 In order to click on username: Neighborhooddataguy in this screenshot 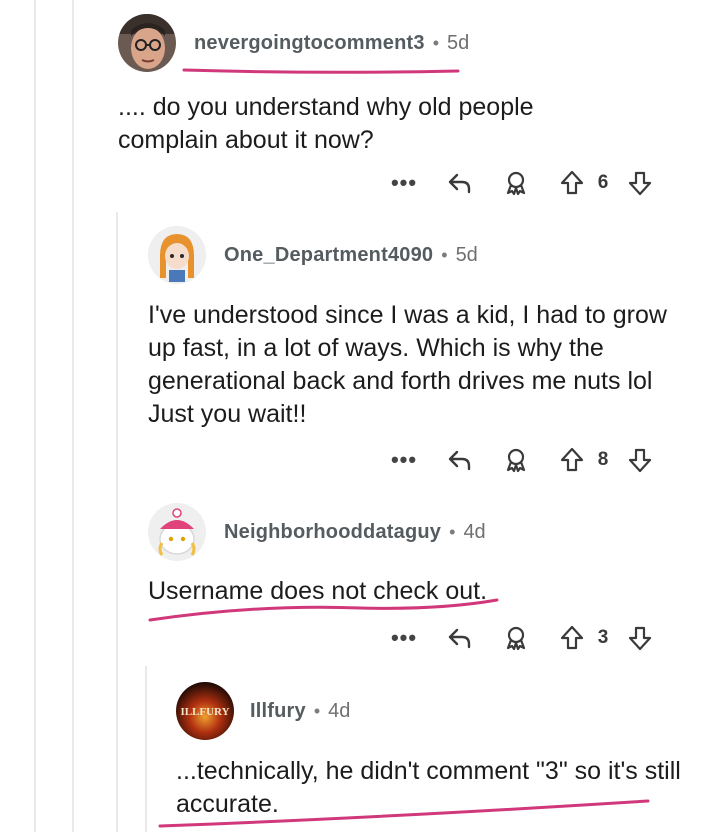, I will do `click(332, 532)`.